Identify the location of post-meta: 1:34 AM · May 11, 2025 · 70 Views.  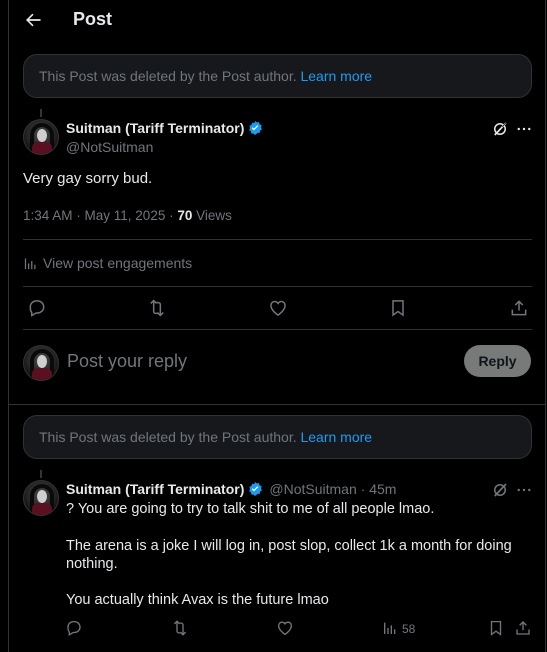
(127, 215).